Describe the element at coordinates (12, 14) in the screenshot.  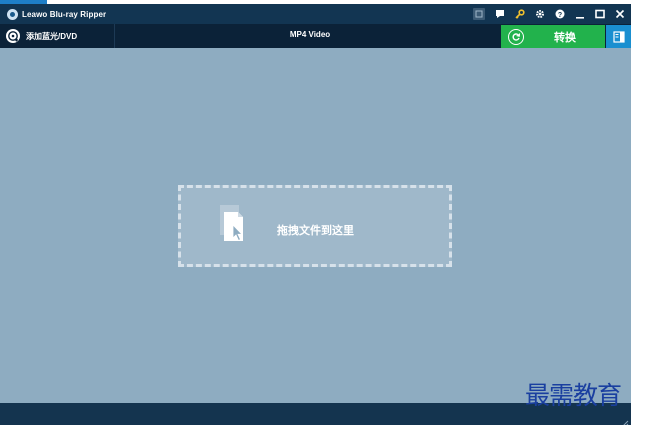
I see `app-logo-icon` at that location.